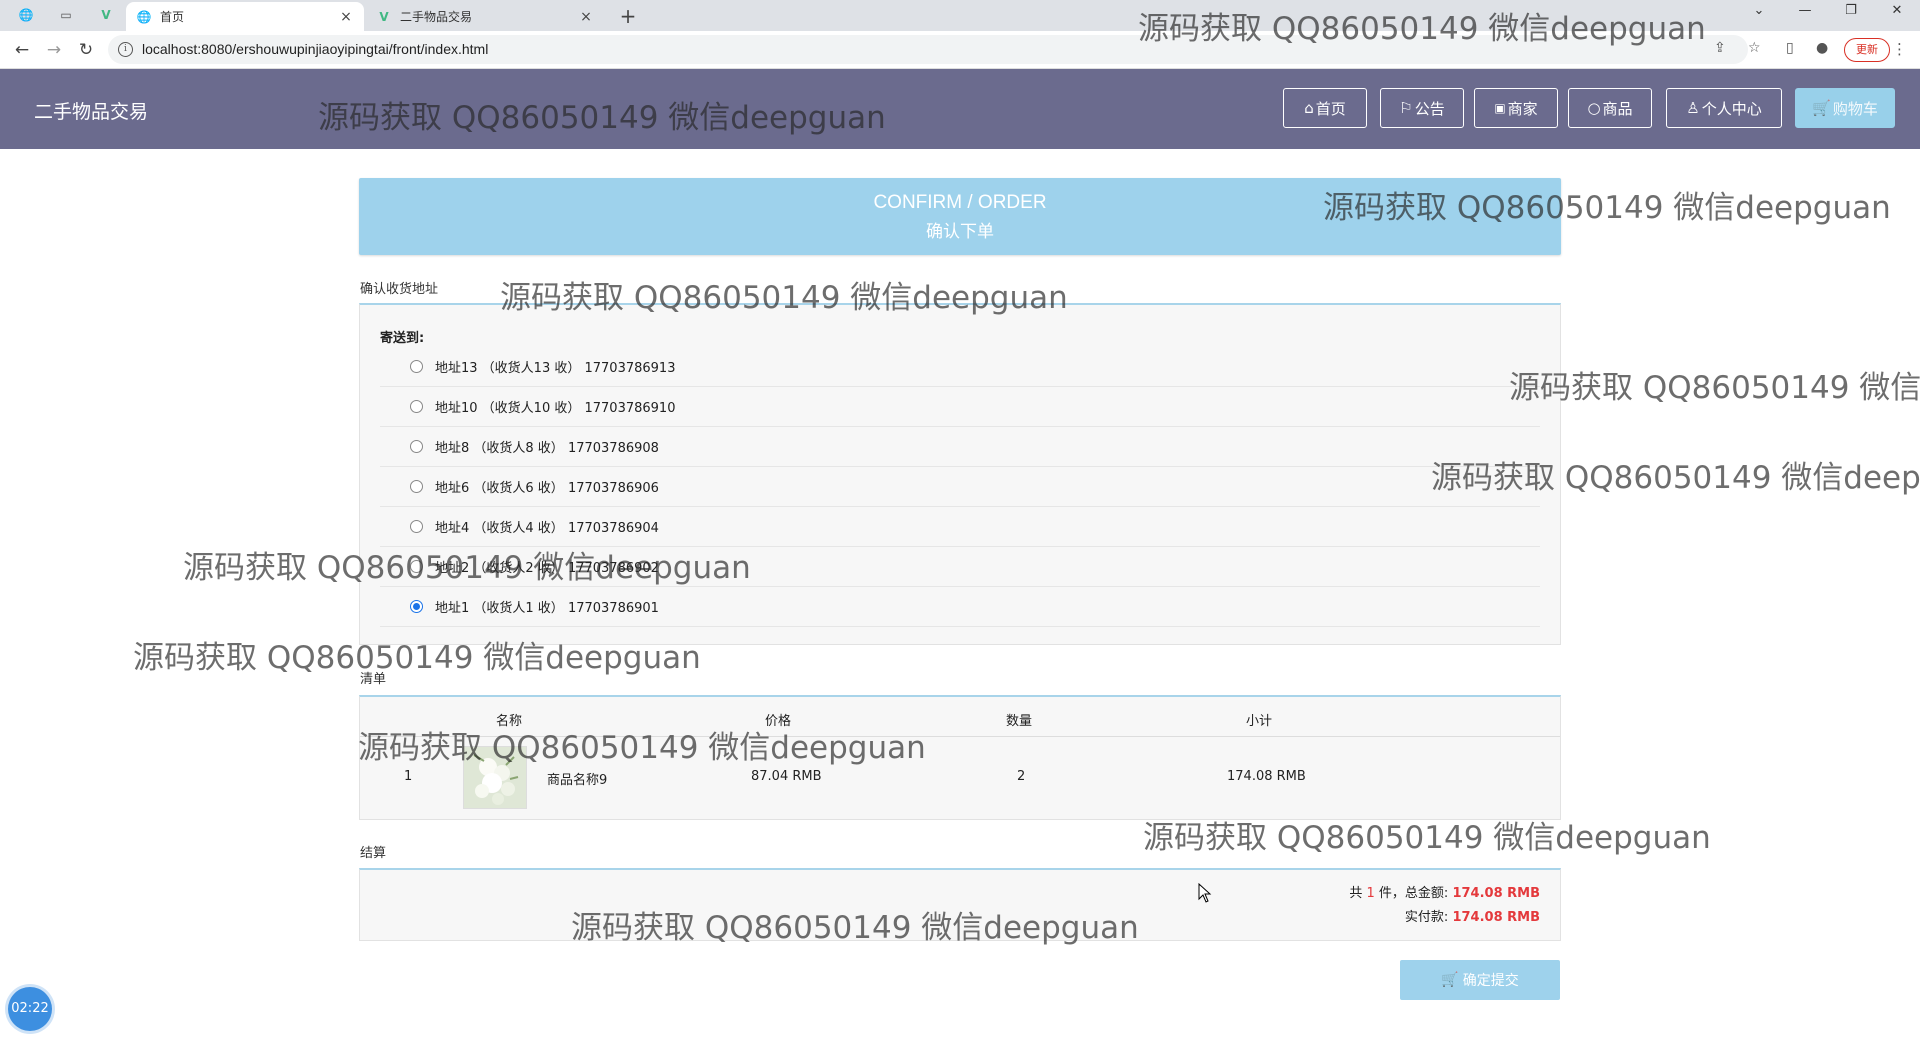 This screenshot has width=1920, height=1038. What do you see at coordinates (960, 607) in the screenshot?
I see `address-option-selected: 地址1 （收货人1 收） 17703786901` at bounding box center [960, 607].